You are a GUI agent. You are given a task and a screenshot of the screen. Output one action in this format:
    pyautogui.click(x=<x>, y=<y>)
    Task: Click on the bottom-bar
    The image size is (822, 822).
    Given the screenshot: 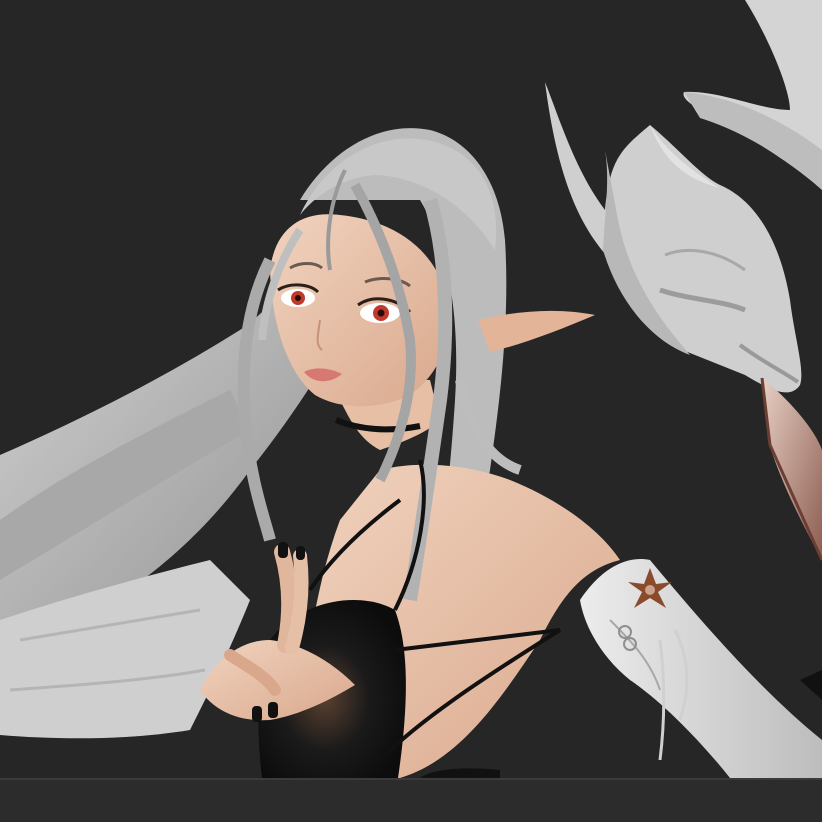 What is the action you would take?
    pyautogui.click(x=411, y=800)
    